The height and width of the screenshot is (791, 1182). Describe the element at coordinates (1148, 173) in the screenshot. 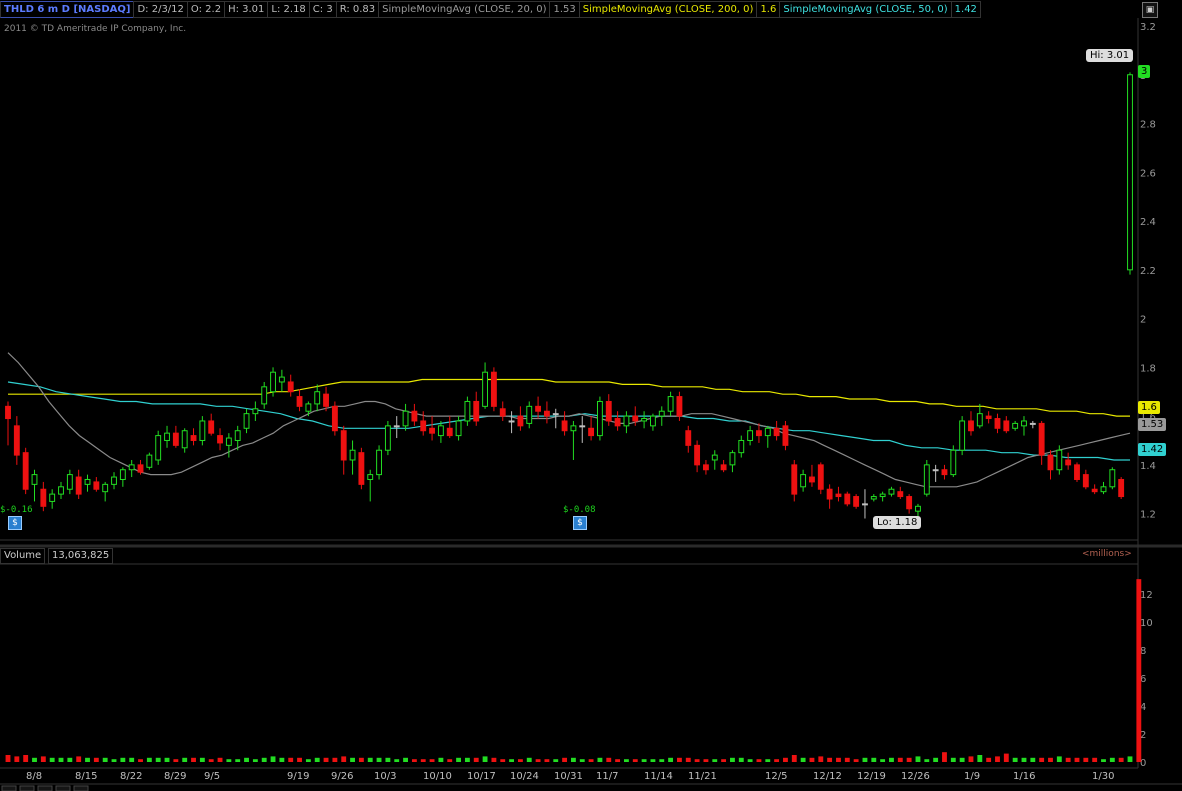

I see `price-tick-label: 2.6` at that location.